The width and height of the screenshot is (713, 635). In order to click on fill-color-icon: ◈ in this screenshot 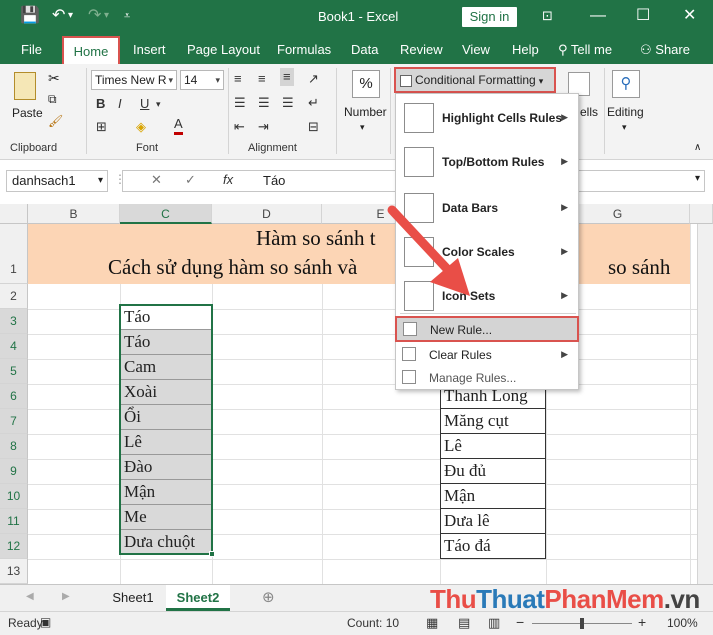, I will do `click(141, 127)`.